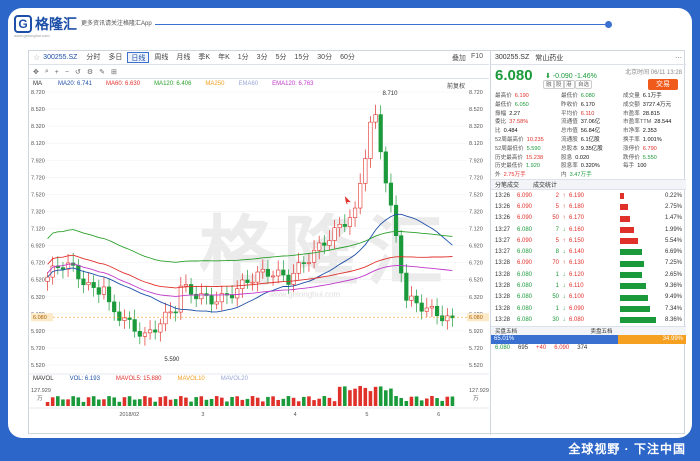  What do you see at coordinates (588, 308) in the screenshot?
I see `trade-row: 13:28 6.080 1 ↓ 6.090 7.34%` at bounding box center [588, 308].